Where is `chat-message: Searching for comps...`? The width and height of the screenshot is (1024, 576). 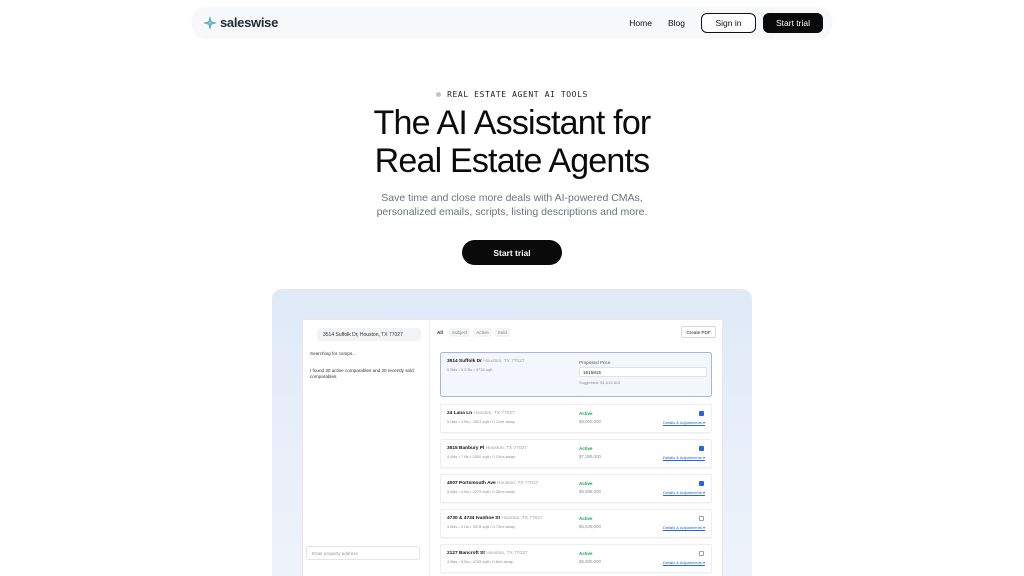
chat-message: Searching for comps... is located at coordinates (333, 353).